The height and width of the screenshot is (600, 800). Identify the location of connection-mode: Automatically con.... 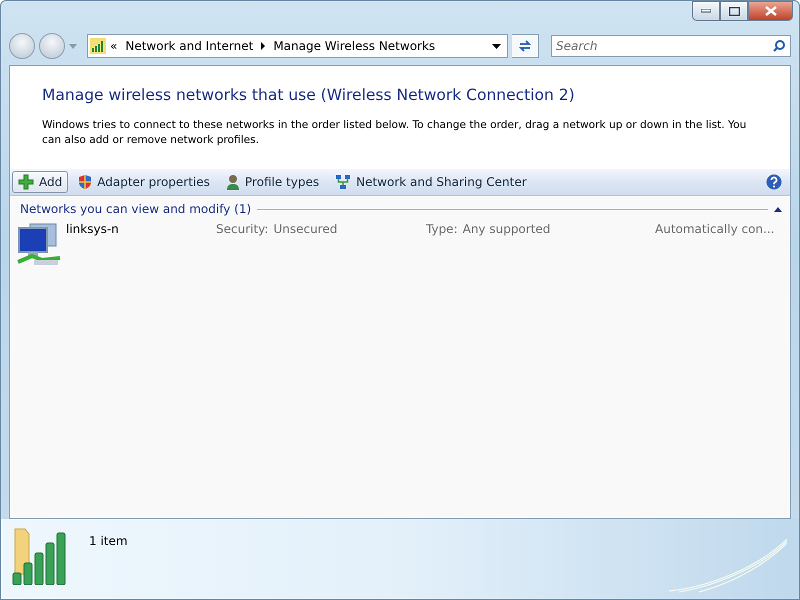
(714, 229).